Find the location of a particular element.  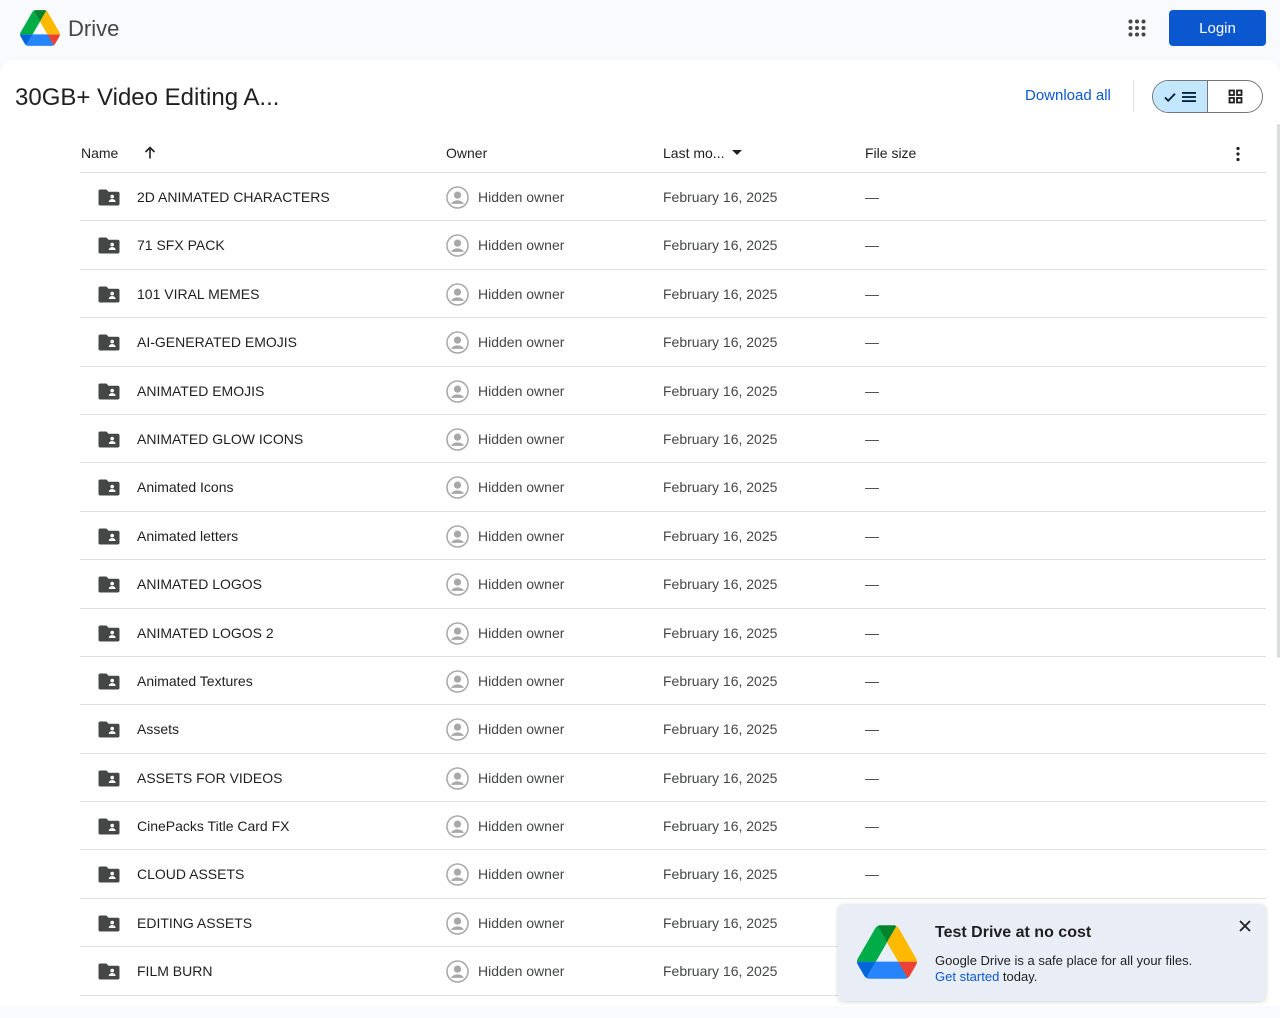

file-name: CinePacks Title Card FX is located at coordinates (213, 826).